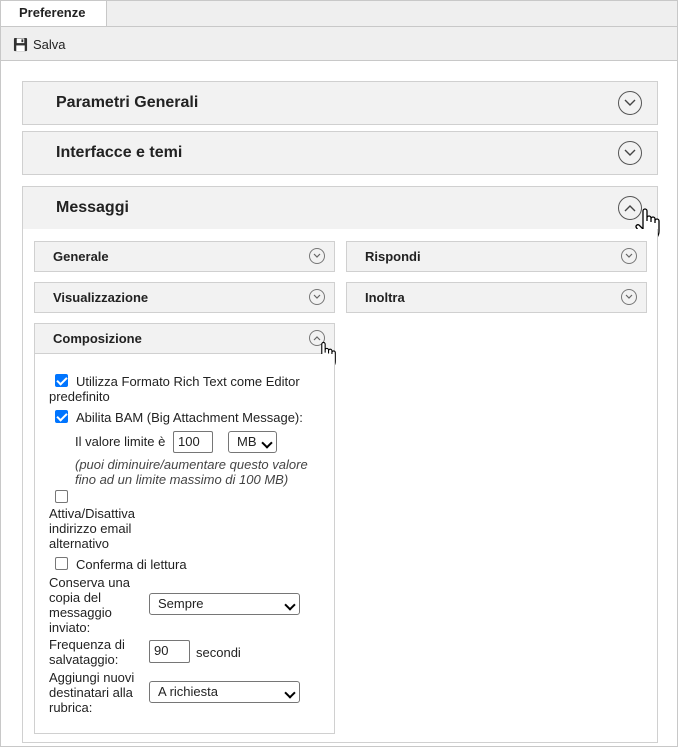 Image resolution: width=678 pixels, height=747 pixels. I want to click on alt-email-label-3: alternativo, so click(79, 543).